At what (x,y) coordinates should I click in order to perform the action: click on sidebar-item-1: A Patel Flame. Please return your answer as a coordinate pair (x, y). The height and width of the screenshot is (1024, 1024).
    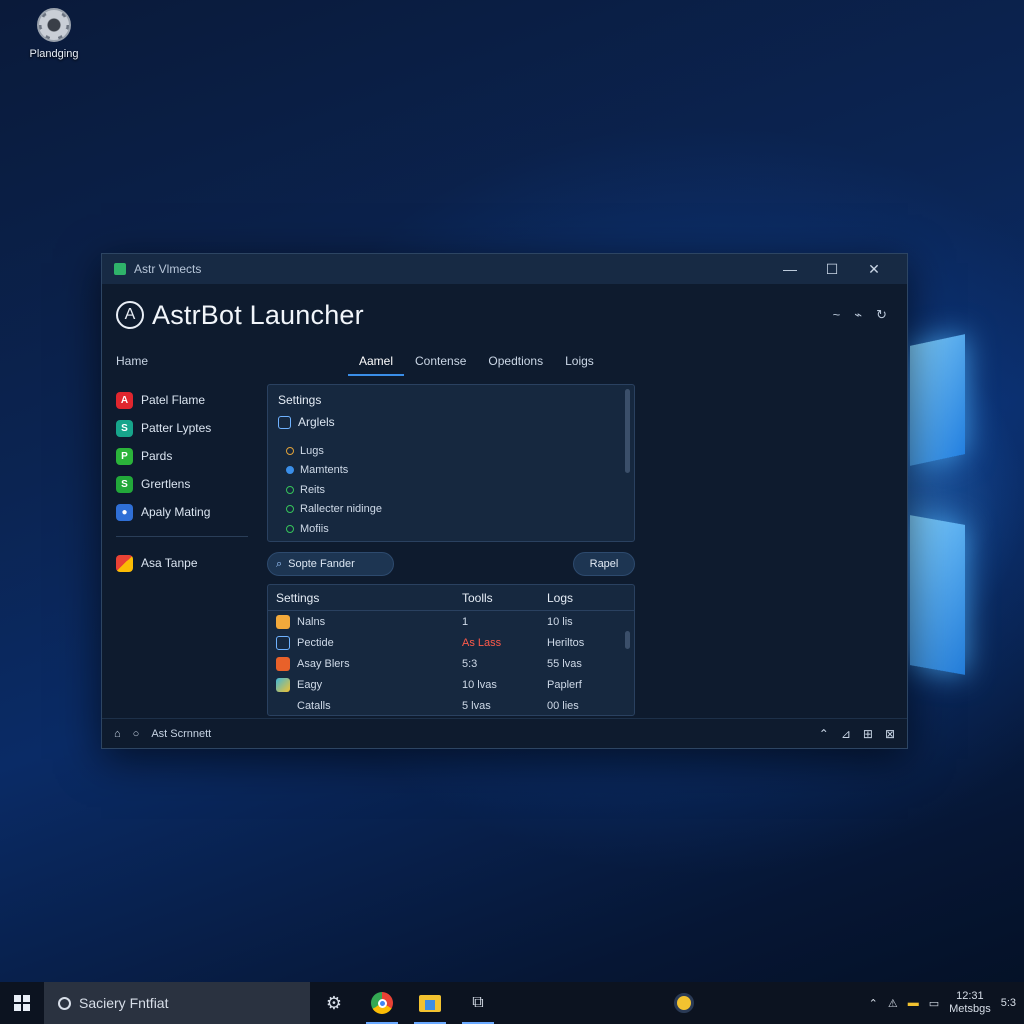
    Looking at the image, I should click on (182, 400).